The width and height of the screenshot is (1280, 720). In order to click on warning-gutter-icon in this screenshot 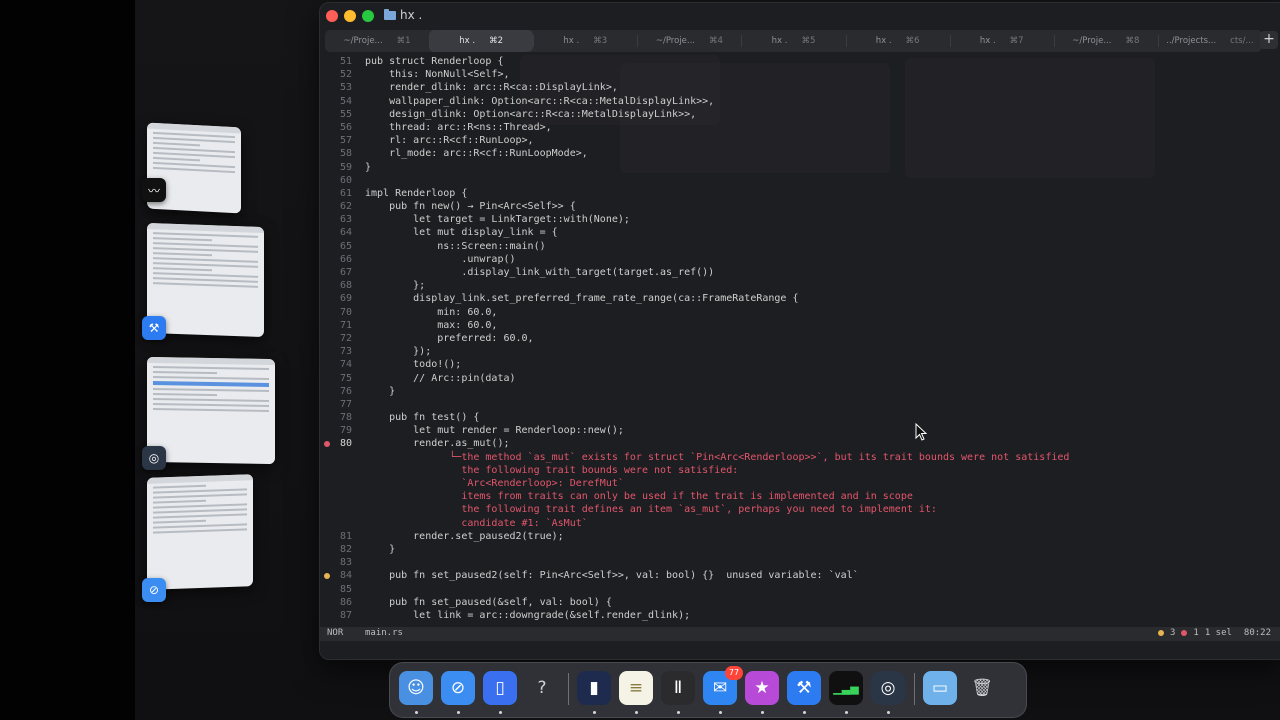, I will do `click(327, 576)`.